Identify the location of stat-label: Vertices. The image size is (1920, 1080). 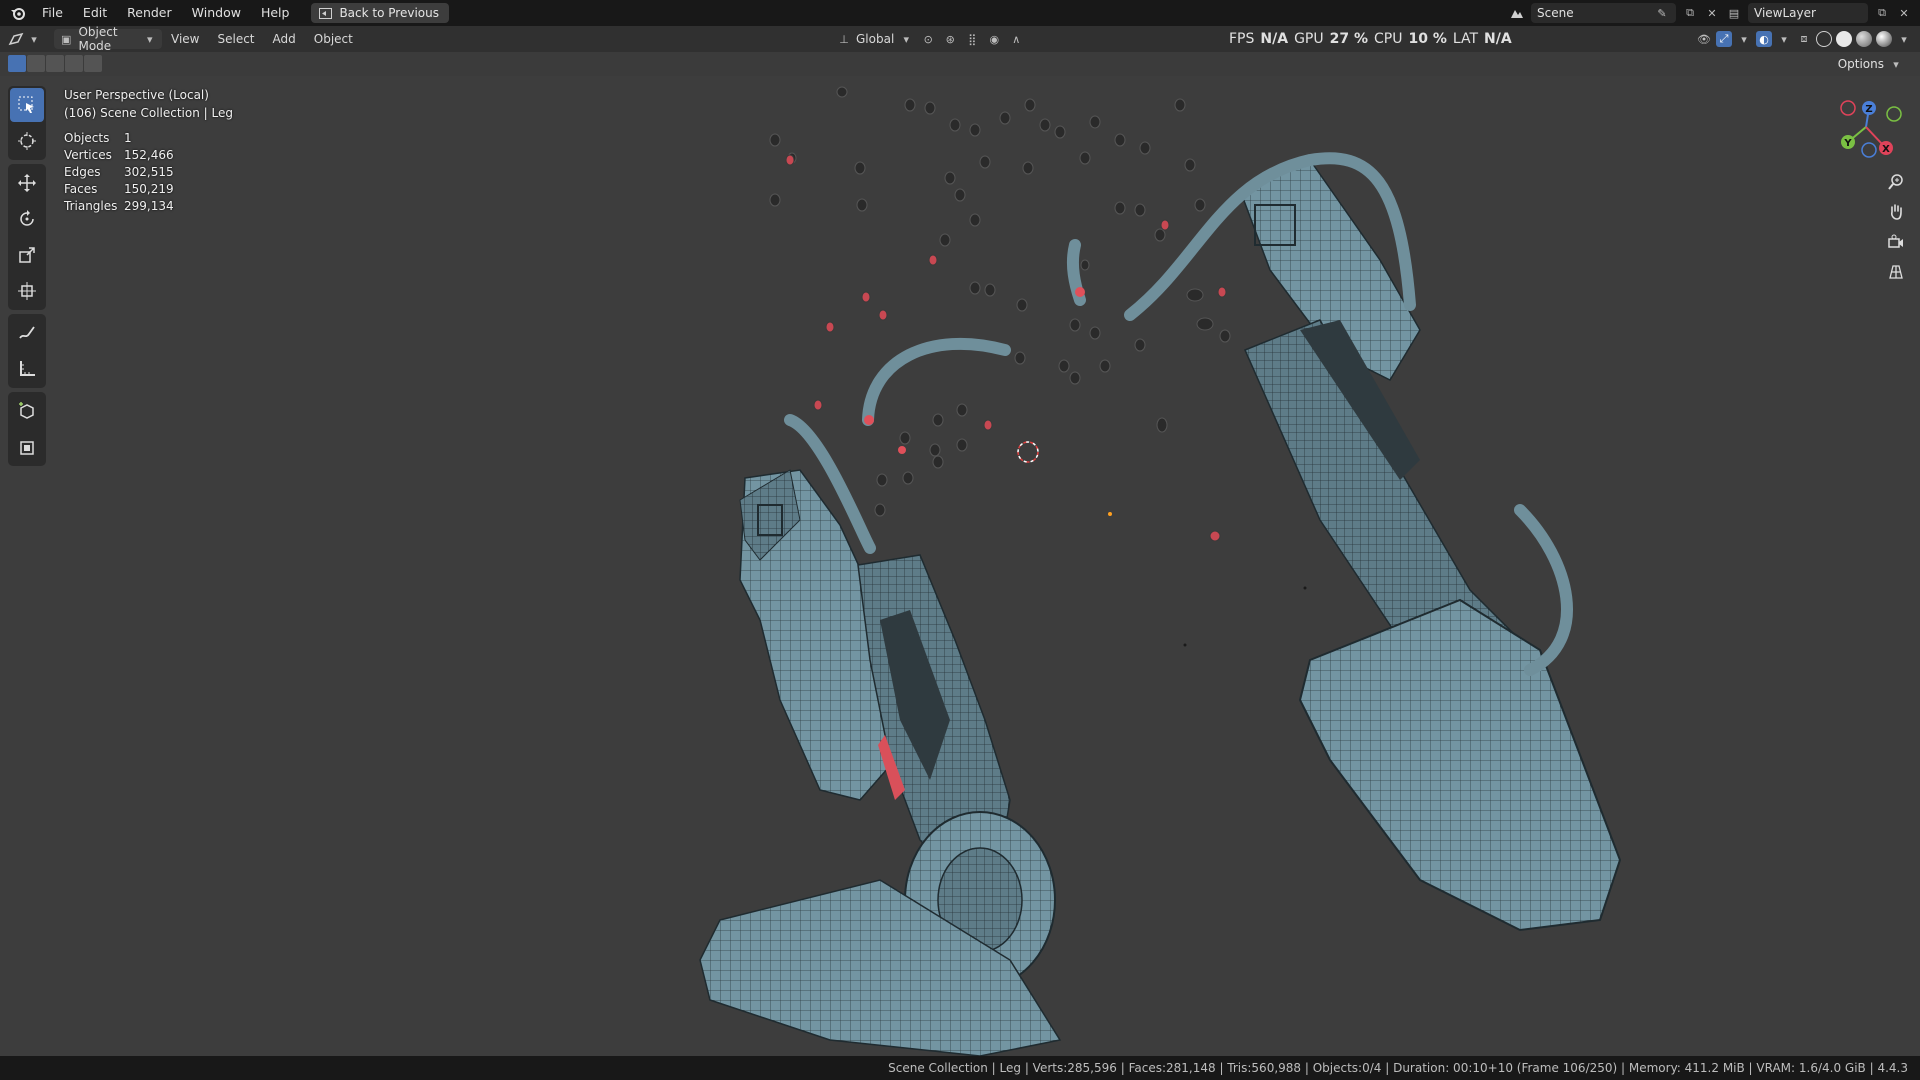
(88, 155).